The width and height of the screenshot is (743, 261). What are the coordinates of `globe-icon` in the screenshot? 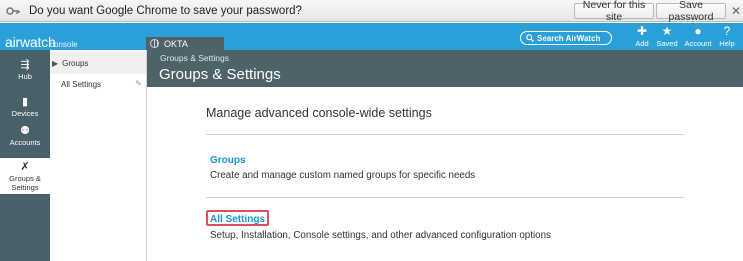 It's located at (154, 43).